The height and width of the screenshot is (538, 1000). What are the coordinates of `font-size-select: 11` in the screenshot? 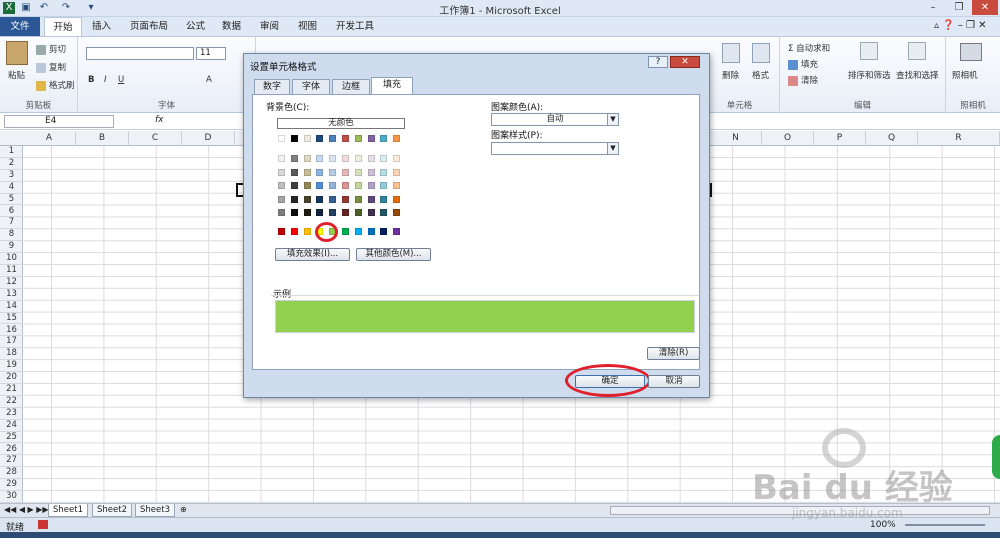 It's located at (211, 53).